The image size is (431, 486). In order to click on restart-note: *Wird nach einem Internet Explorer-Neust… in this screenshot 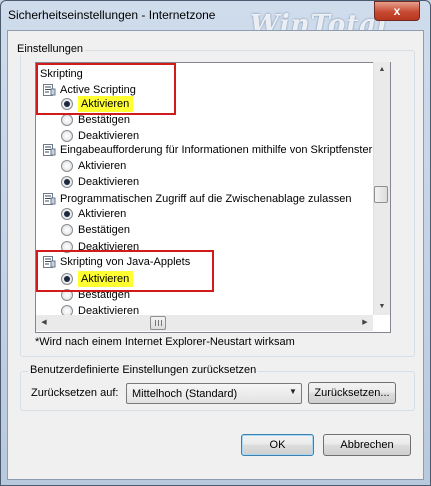, I will do `click(165, 342)`.